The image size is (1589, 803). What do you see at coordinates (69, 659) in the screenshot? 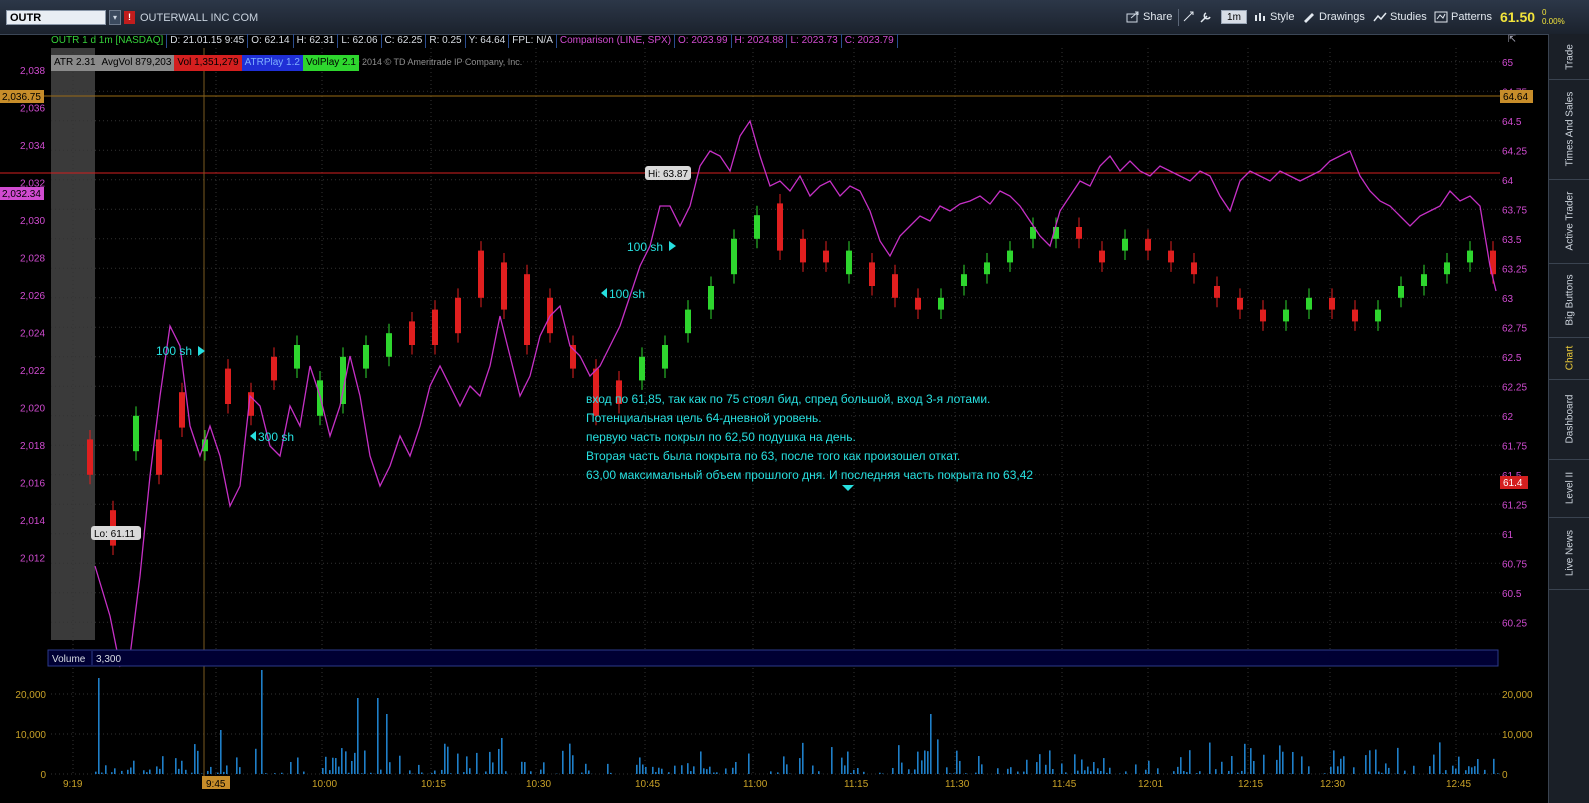
I see `volume-label: Volume` at bounding box center [69, 659].